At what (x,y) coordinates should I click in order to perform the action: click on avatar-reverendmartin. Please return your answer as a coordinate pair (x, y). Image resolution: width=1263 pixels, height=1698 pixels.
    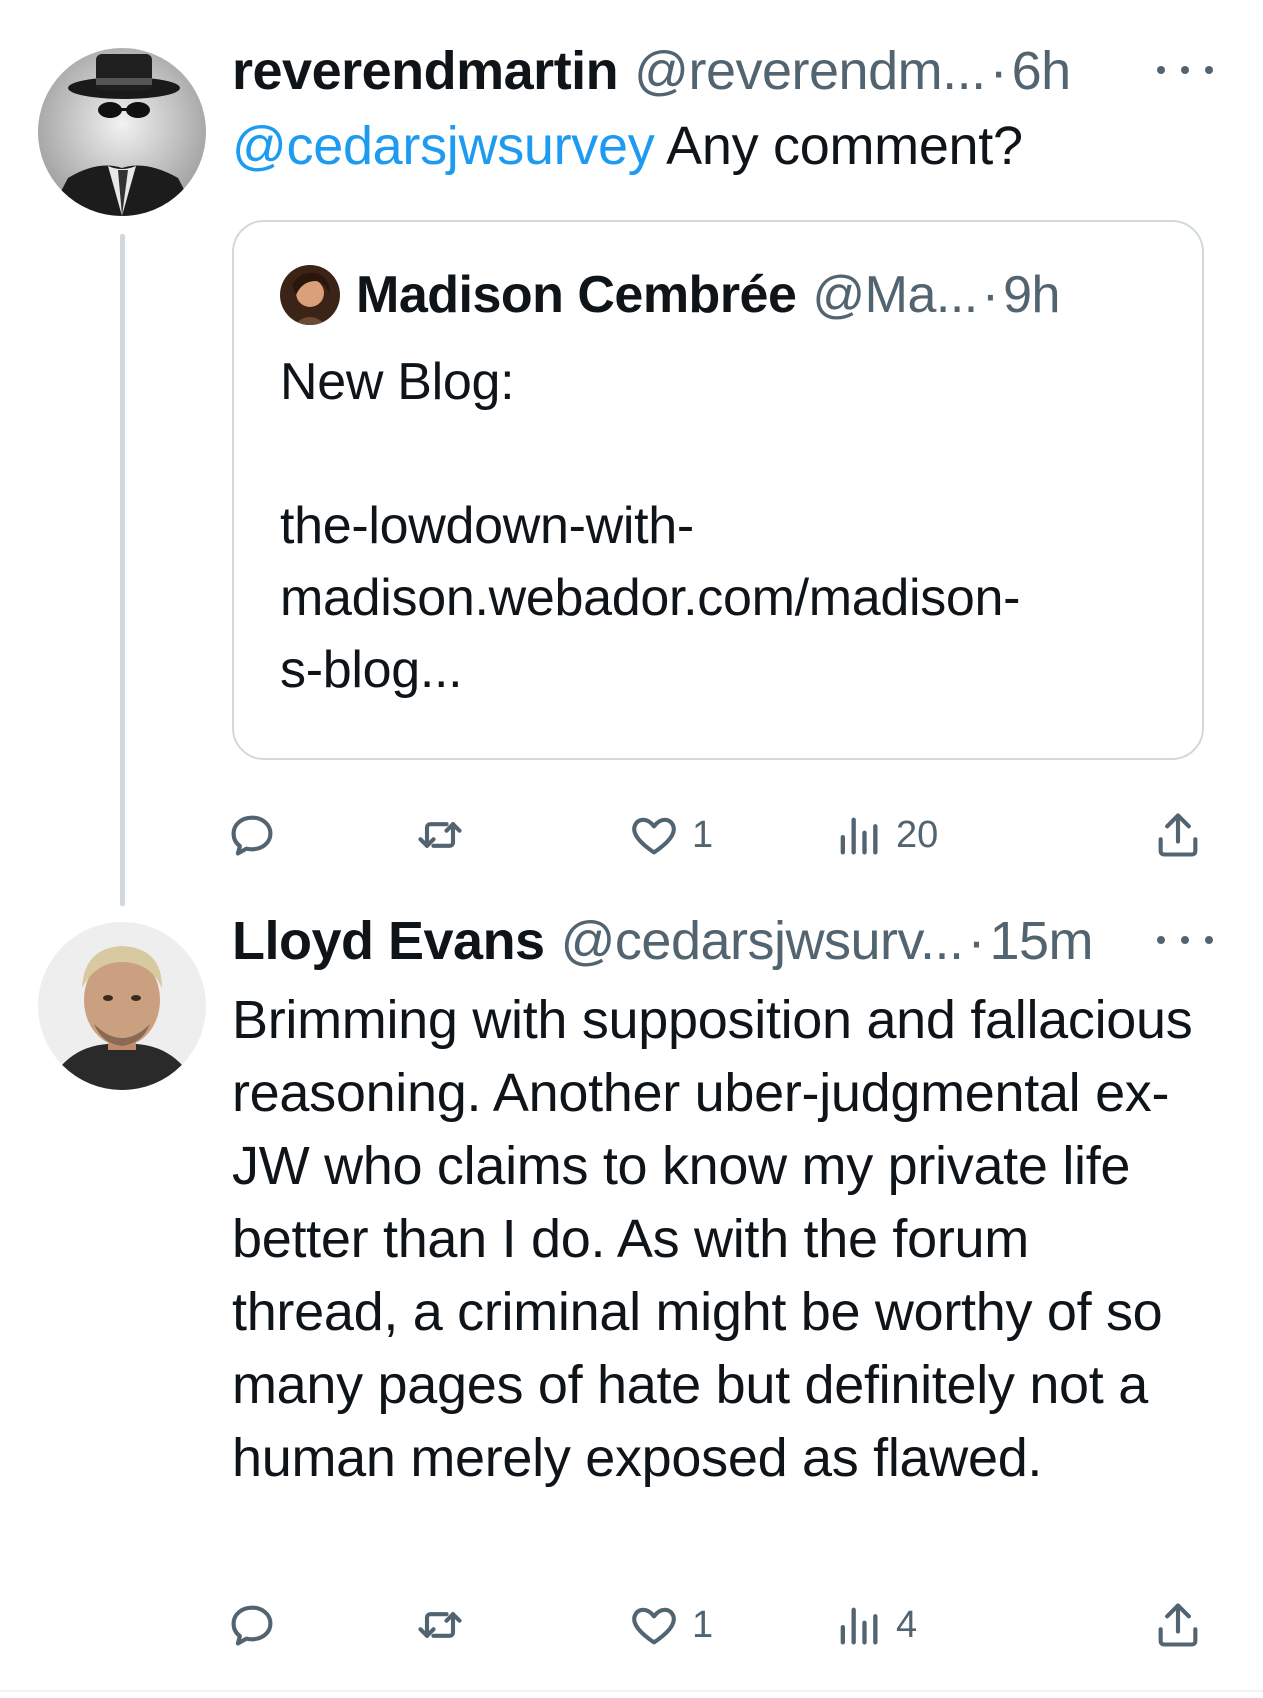
    Looking at the image, I should click on (122, 132).